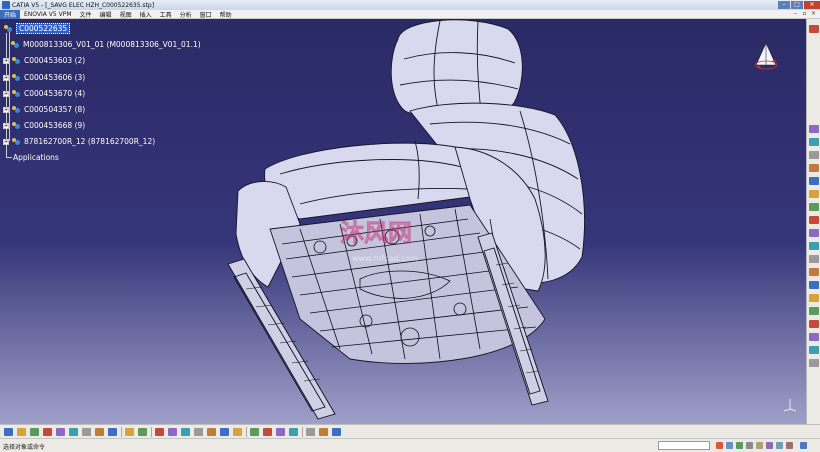 The width and height of the screenshot is (820, 452). I want to click on pan-icon, so click(172, 432).